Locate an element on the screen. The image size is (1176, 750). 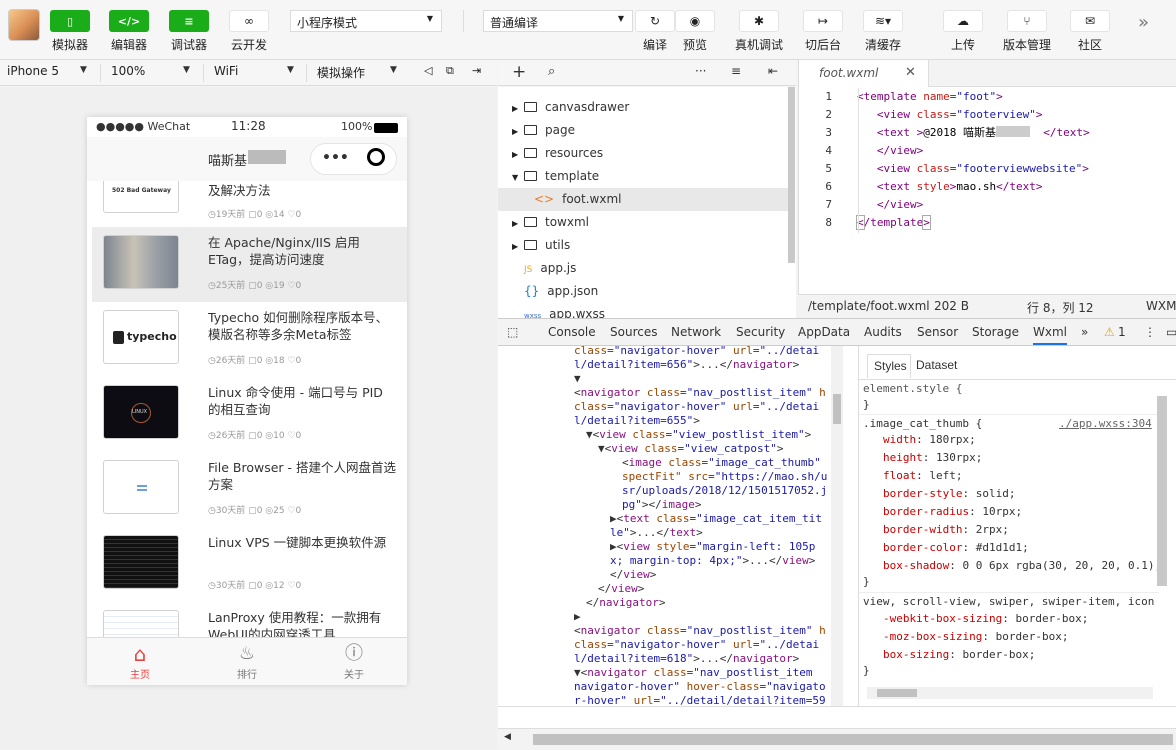
community-button: ✉ is located at coordinates (1090, 21).